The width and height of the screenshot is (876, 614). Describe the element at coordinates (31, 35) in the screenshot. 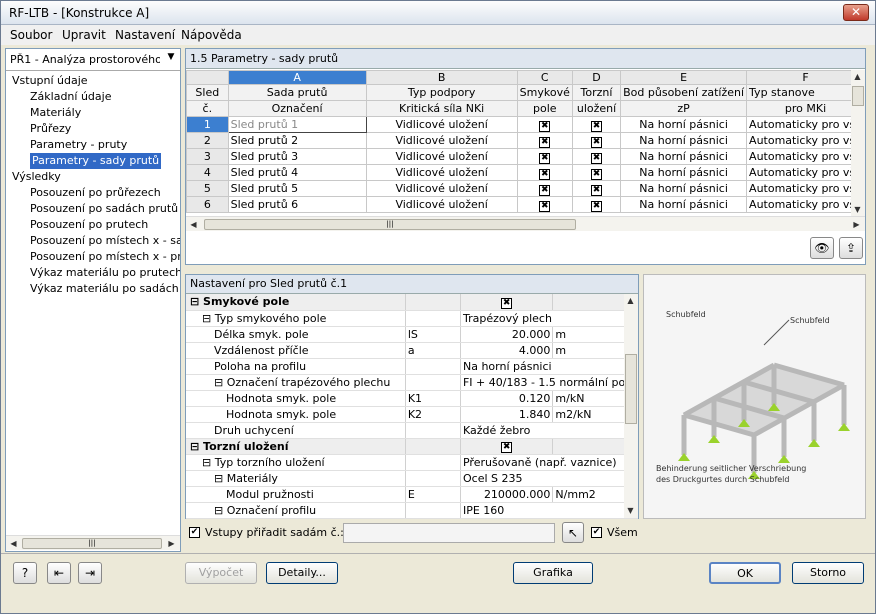

I see `menu-soubor: Soubor` at that location.